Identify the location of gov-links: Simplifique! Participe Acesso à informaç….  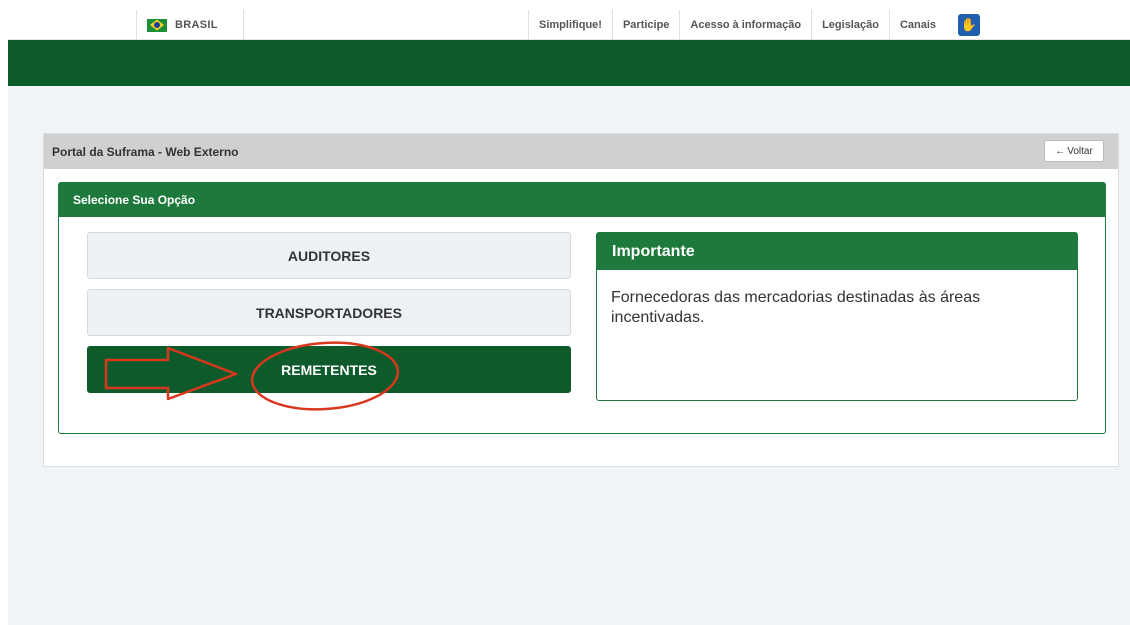
(754, 25).